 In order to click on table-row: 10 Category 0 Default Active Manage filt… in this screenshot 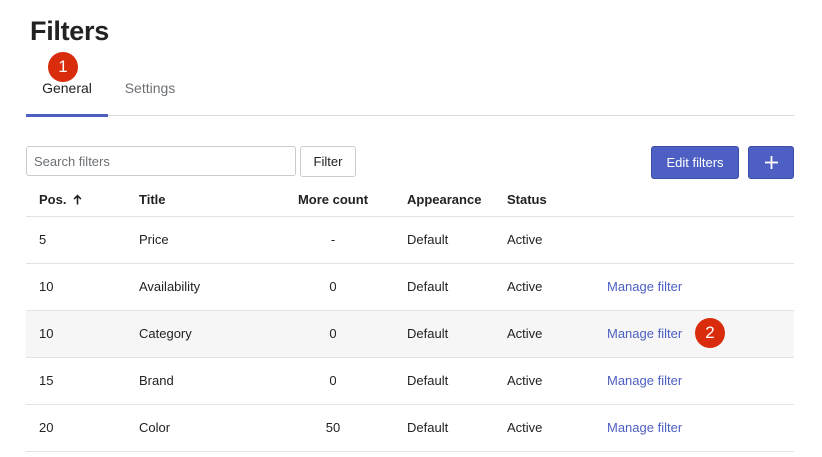, I will do `click(410, 334)`.